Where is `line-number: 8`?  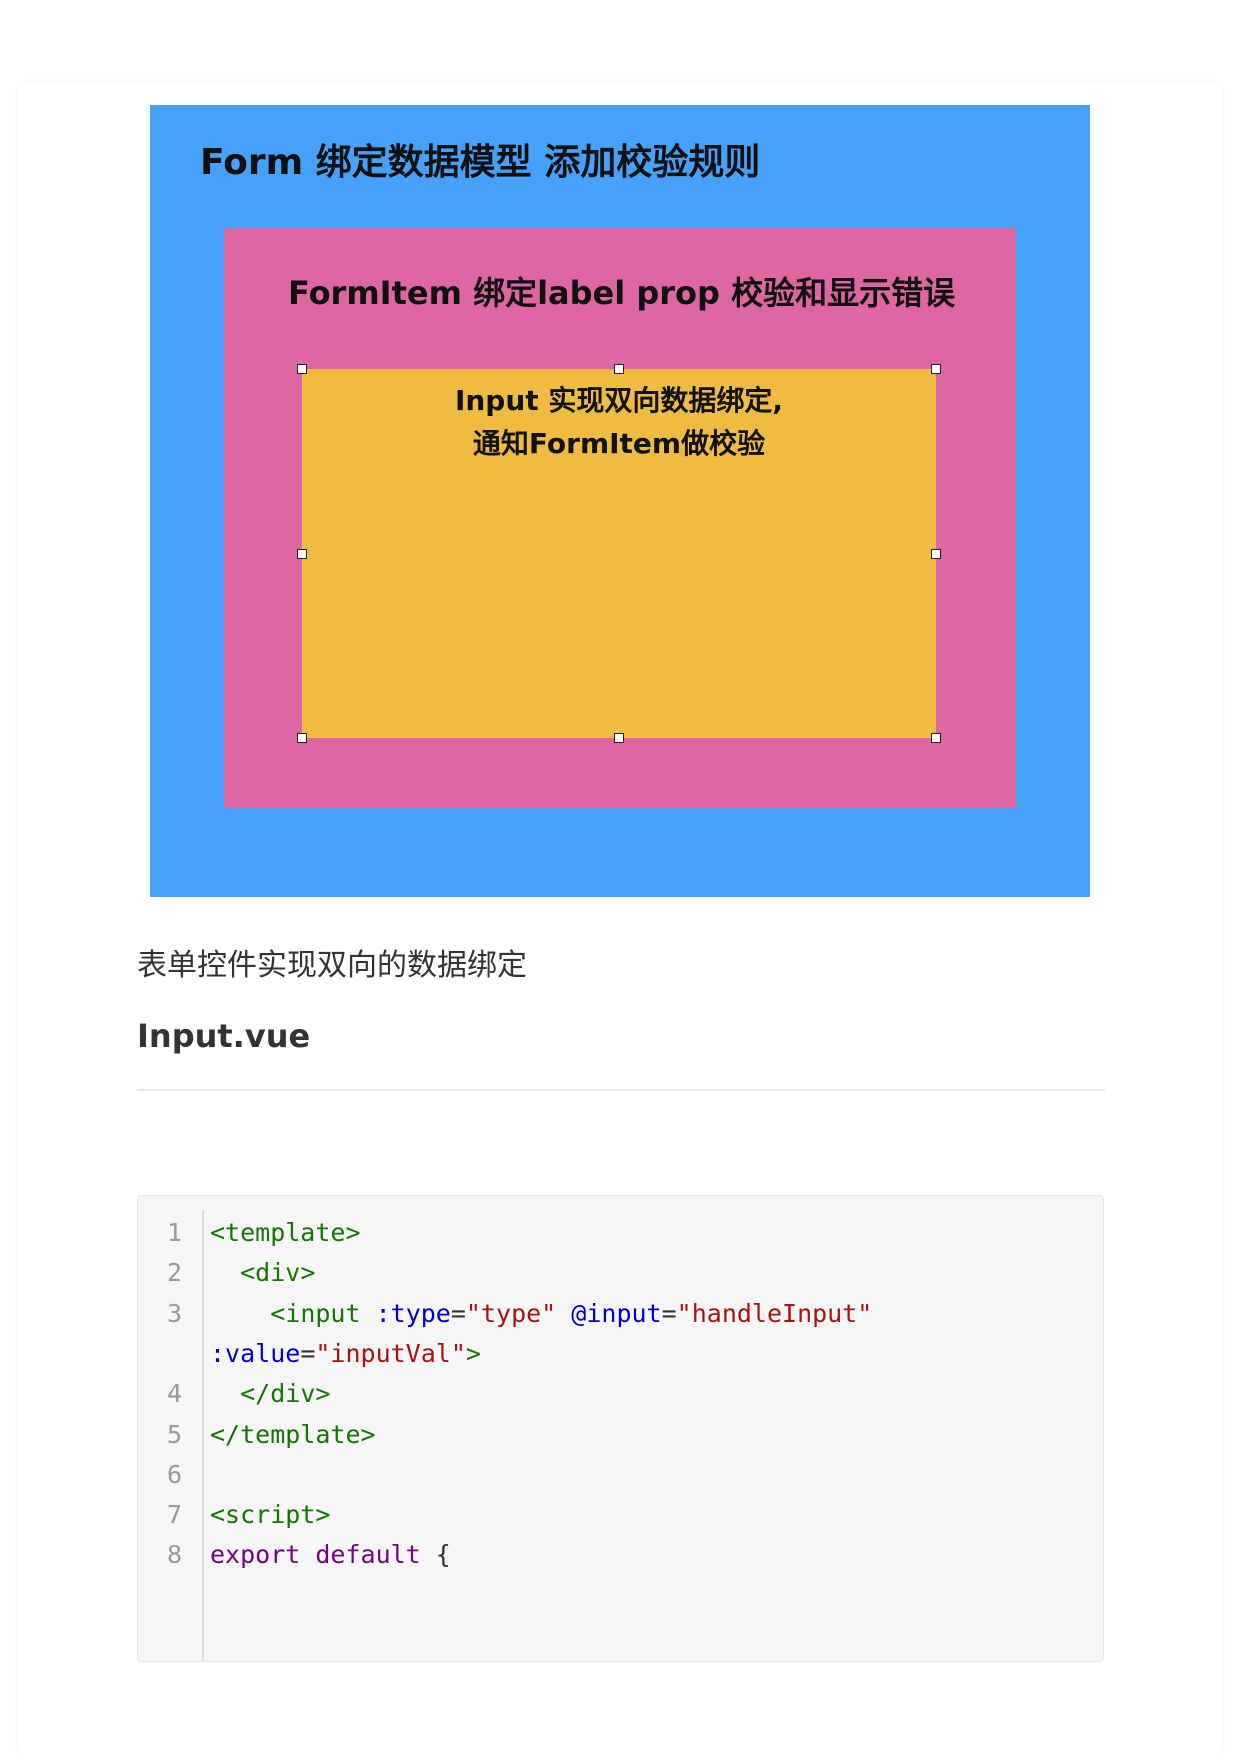
line-number: 8 is located at coordinates (174, 1555).